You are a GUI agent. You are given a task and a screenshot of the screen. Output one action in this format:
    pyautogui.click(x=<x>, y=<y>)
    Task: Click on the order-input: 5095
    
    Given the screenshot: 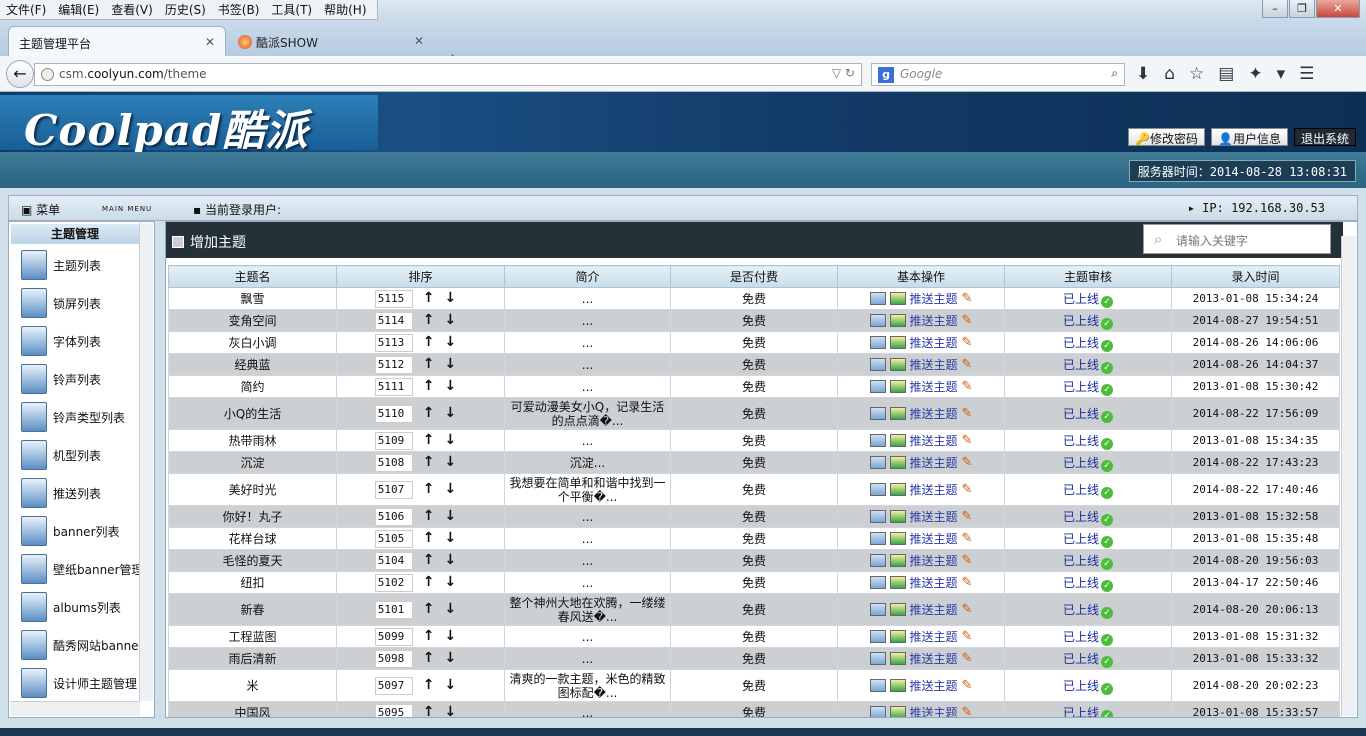 What is the action you would take?
    pyautogui.click(x=393, y=710)
    